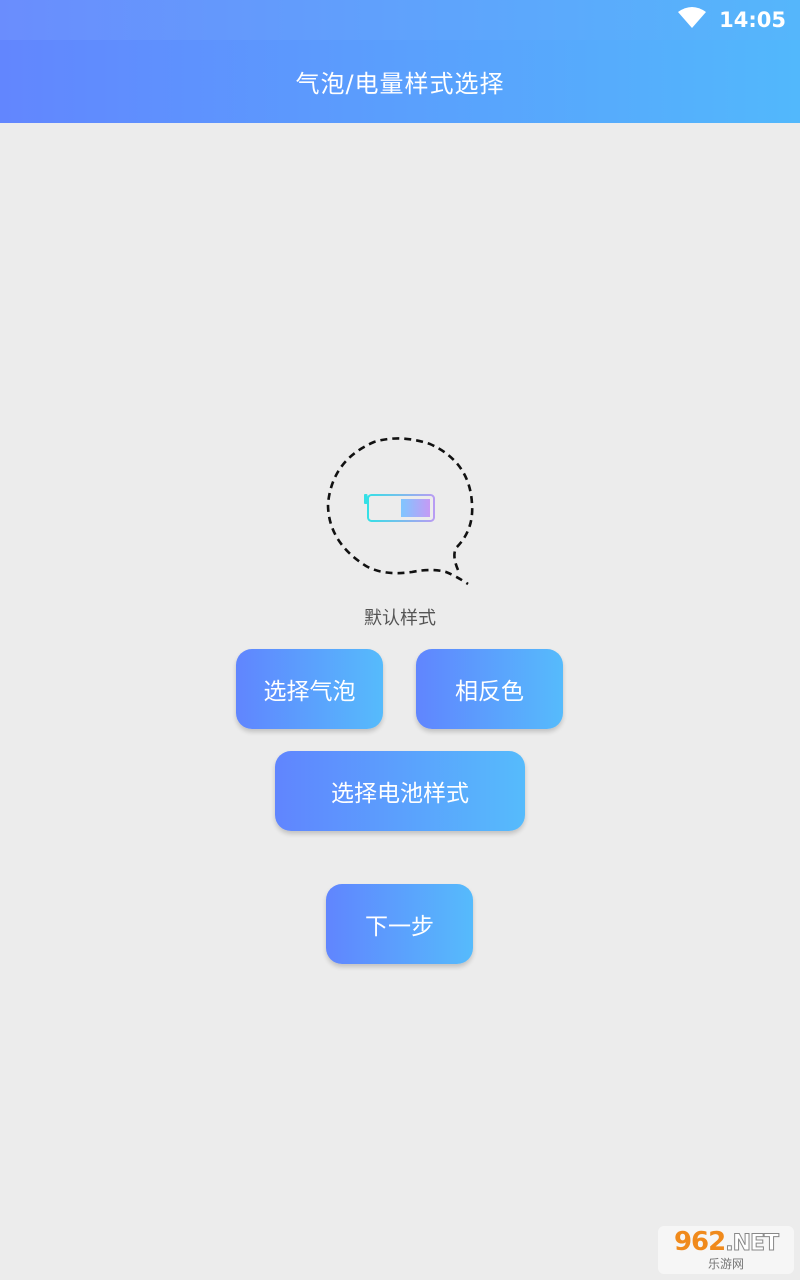  Describe the element at coordinates (752, 20) in the screenshot. I see `status-time: 14:05` at that location.